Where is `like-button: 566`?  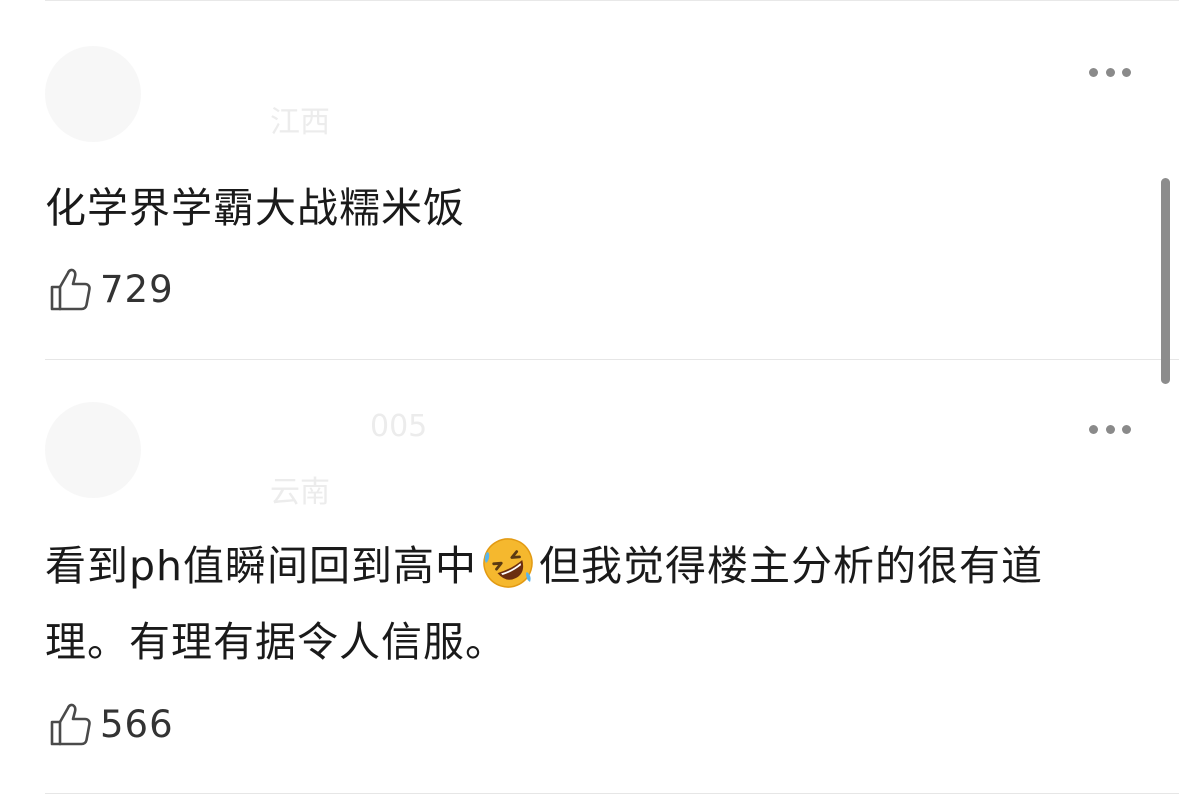 like-button: 566 is located at coordinates (111, 724).